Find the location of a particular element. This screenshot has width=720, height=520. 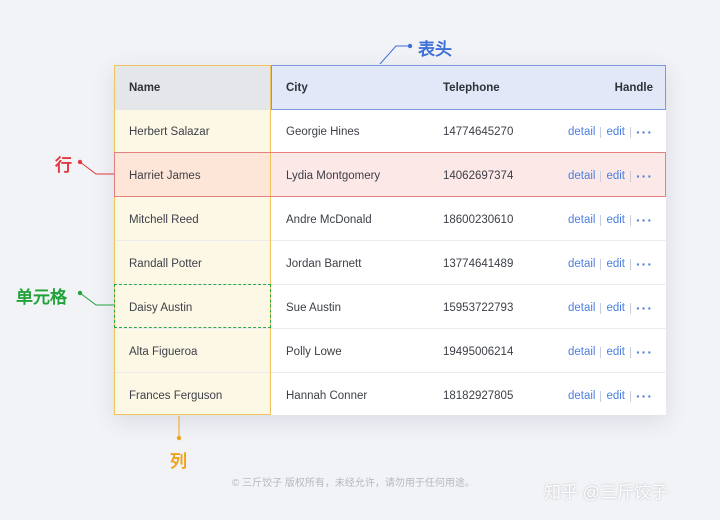

copyright-notice: © 三斤饺子 版权所有，未经允许，请勿用于任何用途。 is located at coordinates (353, 483).